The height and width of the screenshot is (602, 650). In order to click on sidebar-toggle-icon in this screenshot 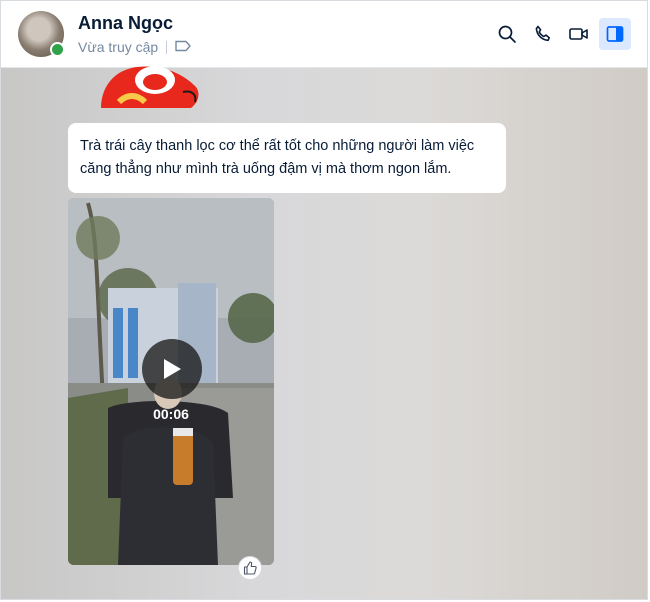, I will do `click(615, 34)`.